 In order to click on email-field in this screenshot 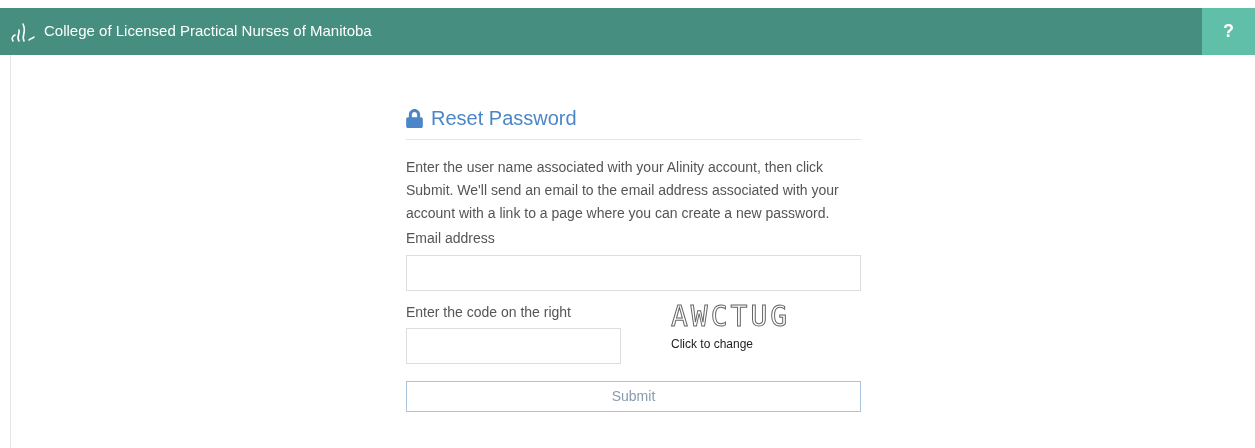, I will do `click(633, 273)`.